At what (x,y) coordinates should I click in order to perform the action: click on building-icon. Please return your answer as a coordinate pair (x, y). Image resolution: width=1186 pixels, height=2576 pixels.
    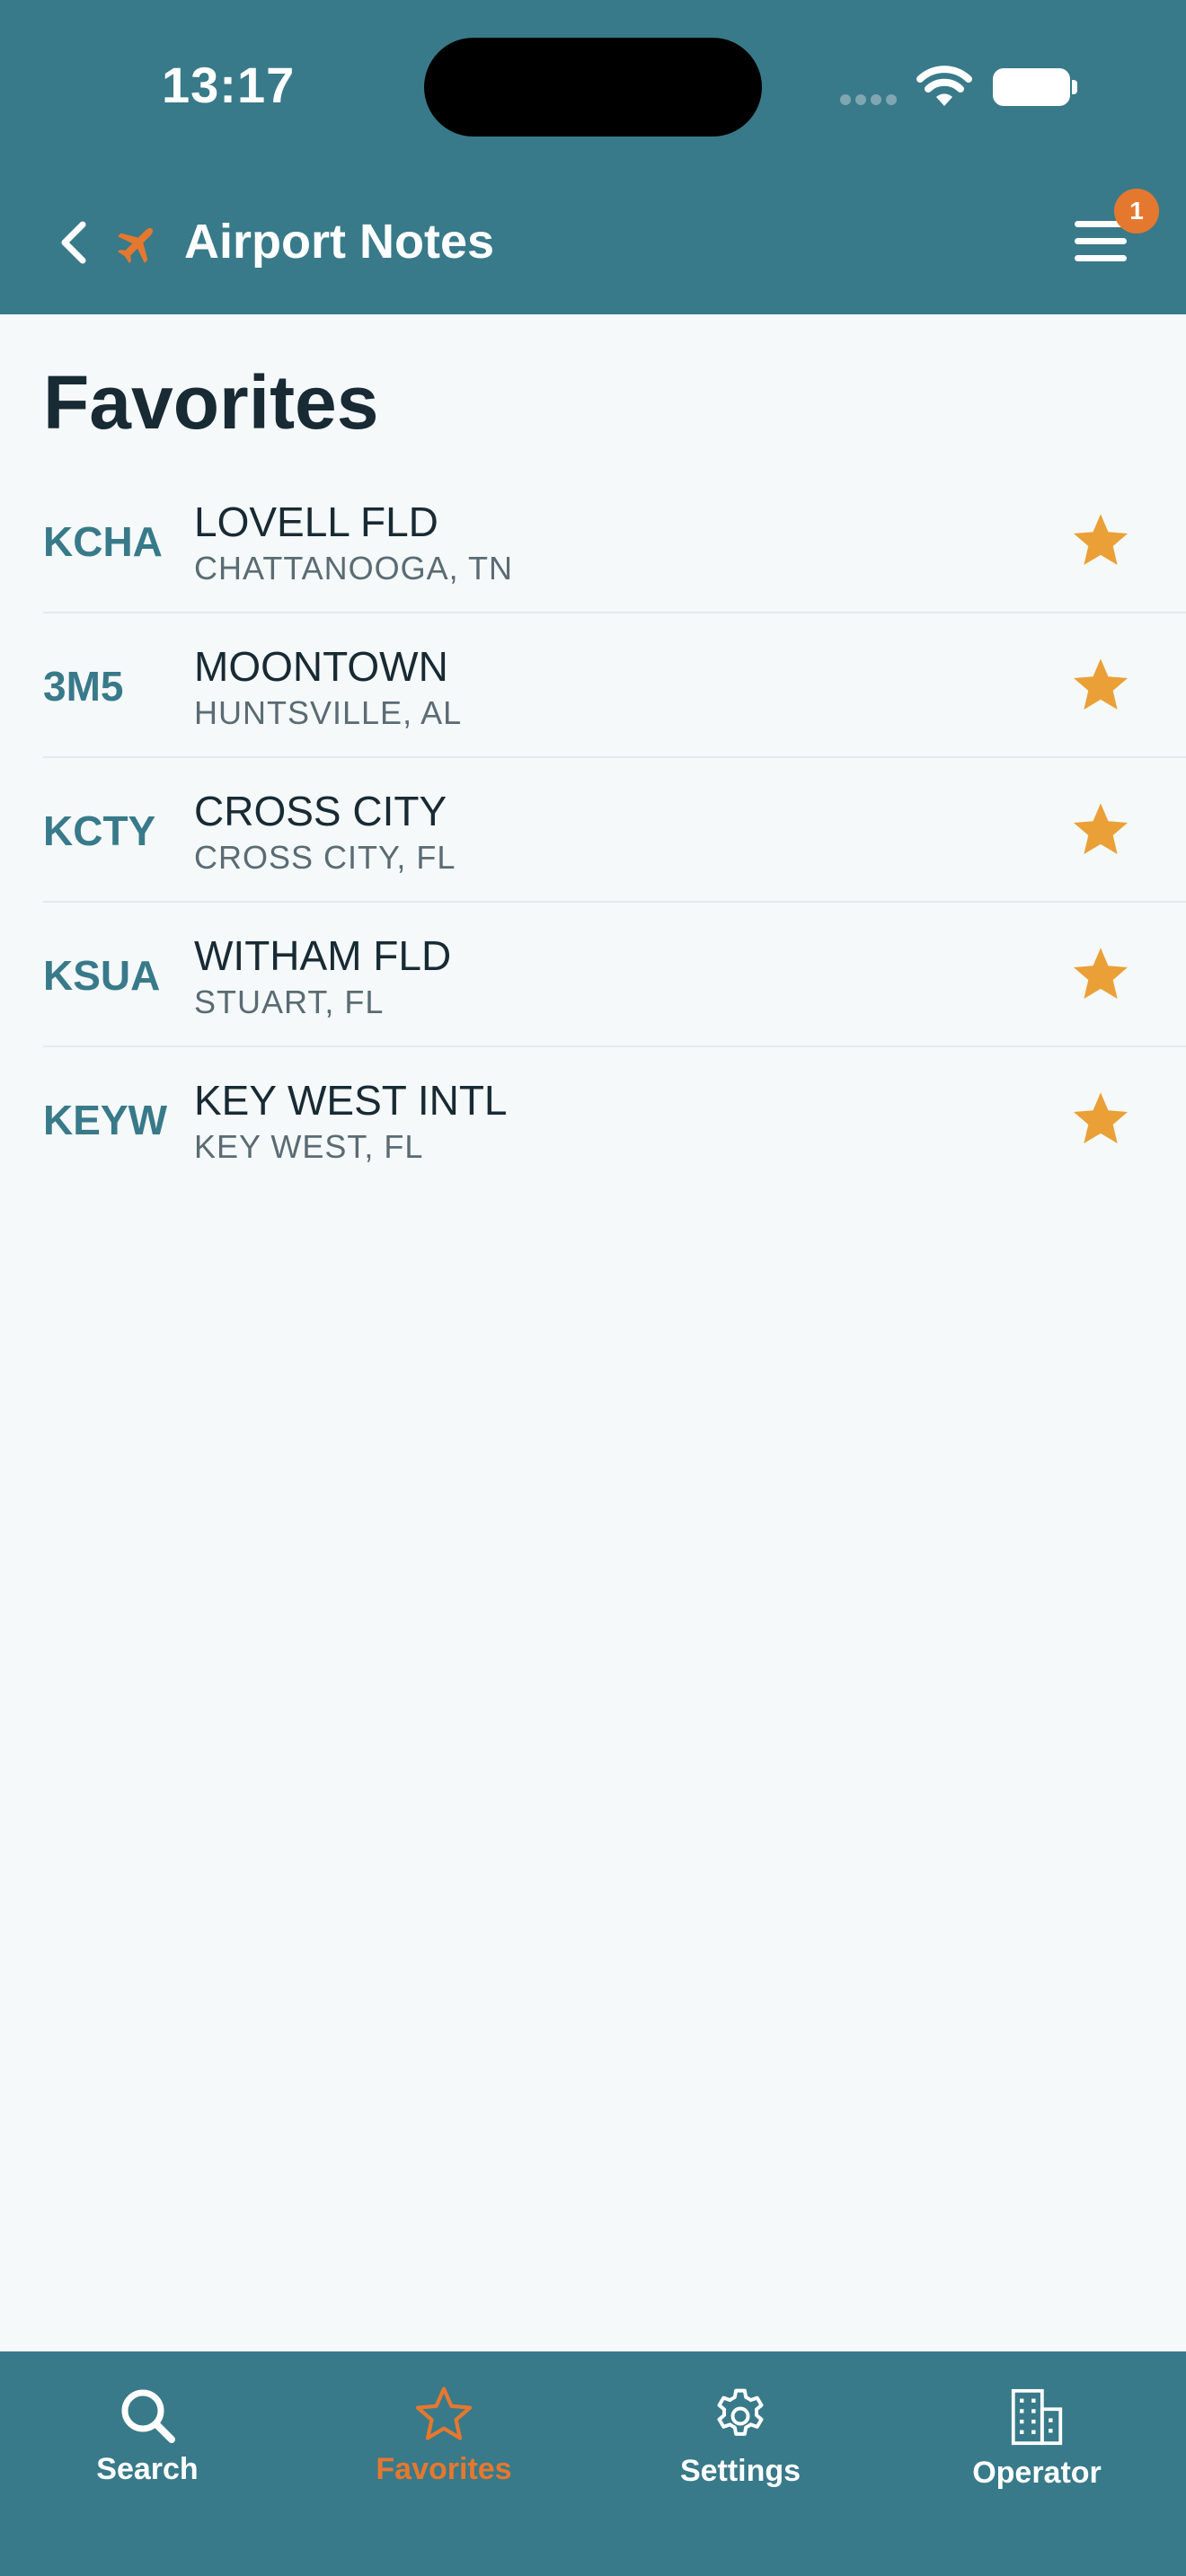
    Looking at the image, I should click on (1037, 2417).